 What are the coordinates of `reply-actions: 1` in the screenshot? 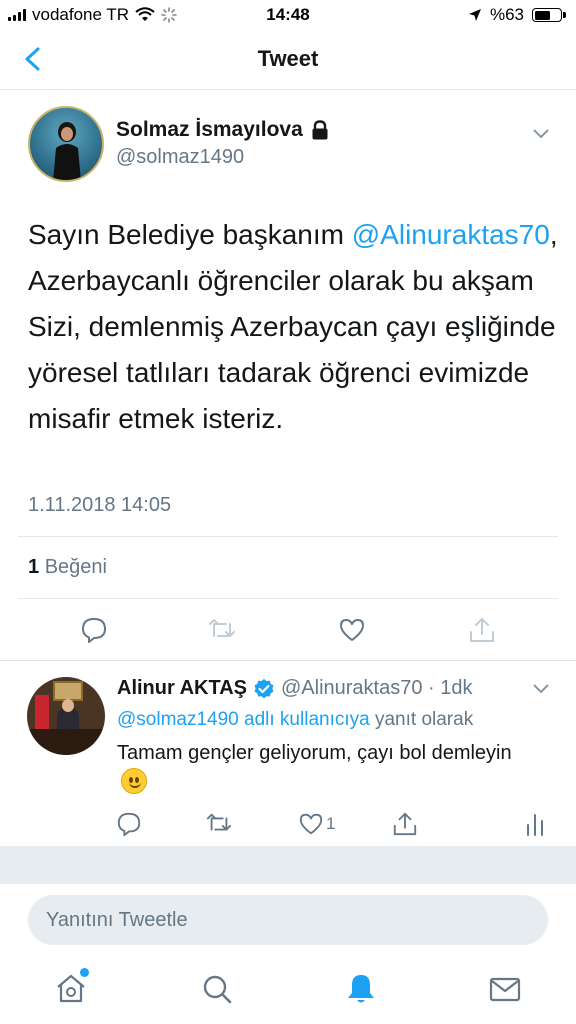 It's located at (288, 826).